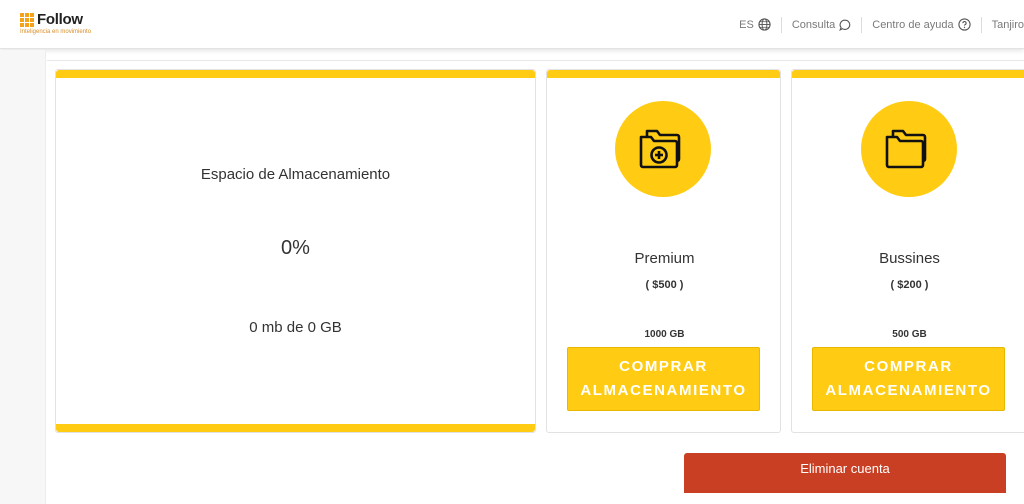 This screenshot has width=1024, height=504. Describe the element at coordinates (295, 248) in the screenshot. I see `storage-percent: 0%` at that location.